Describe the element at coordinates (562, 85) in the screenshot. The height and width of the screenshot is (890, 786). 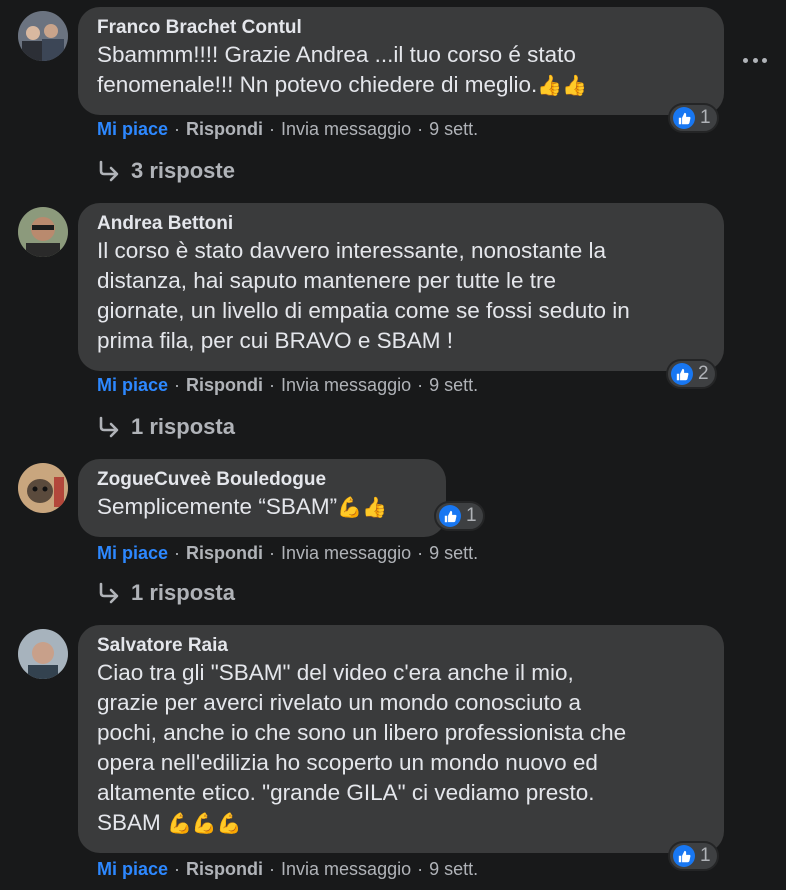
I see `thumbs-up-emoji-icon: 👍👍` at that location.